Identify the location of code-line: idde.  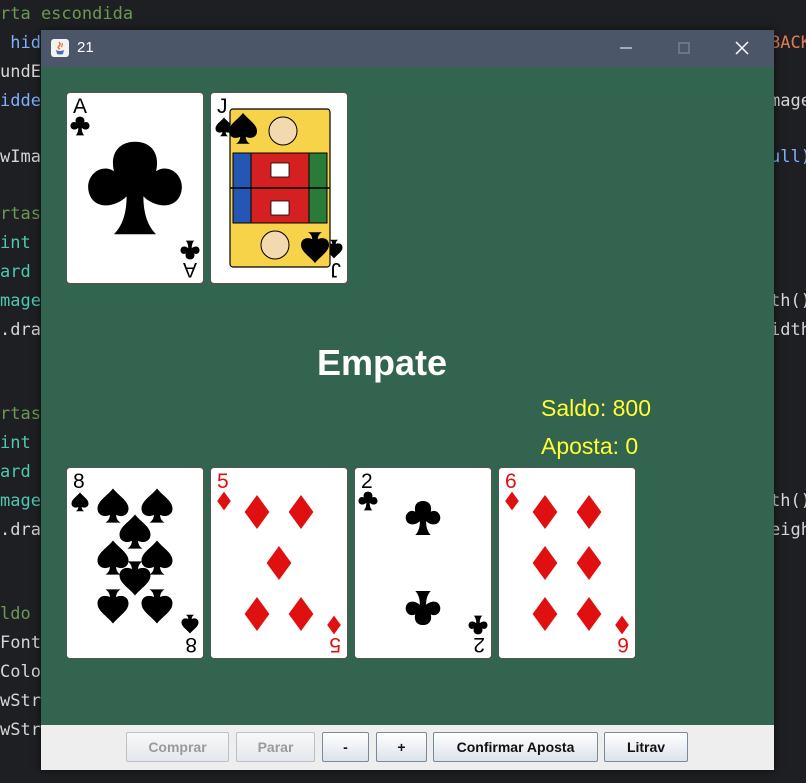
(20, 101).